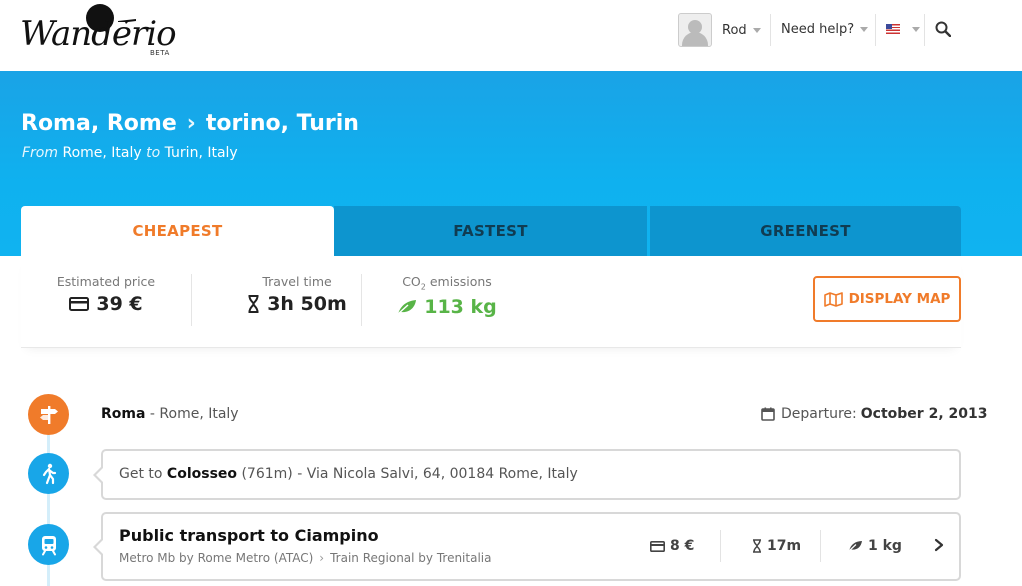 This screenshot has width=1022, height=586. Describe the element at coordinates (297, 281) in the screenshot. I see `time-label: Travel time` at that location.